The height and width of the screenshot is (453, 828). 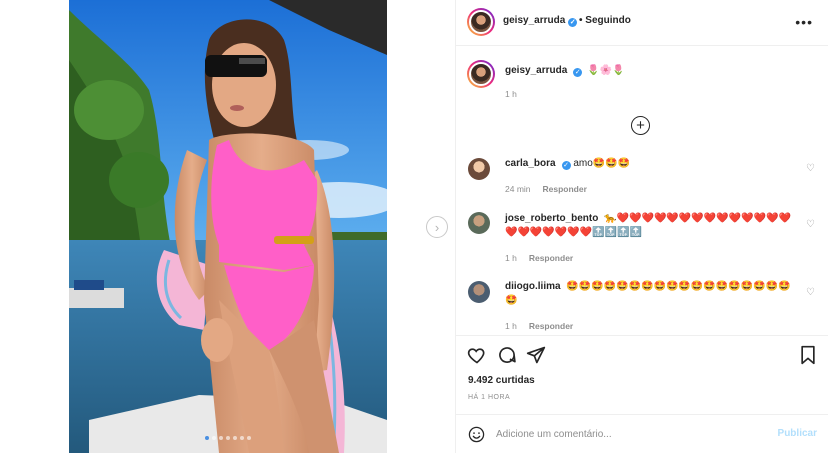 I want to click on chevron-right-icon: ›, so click(x=437, y=227).